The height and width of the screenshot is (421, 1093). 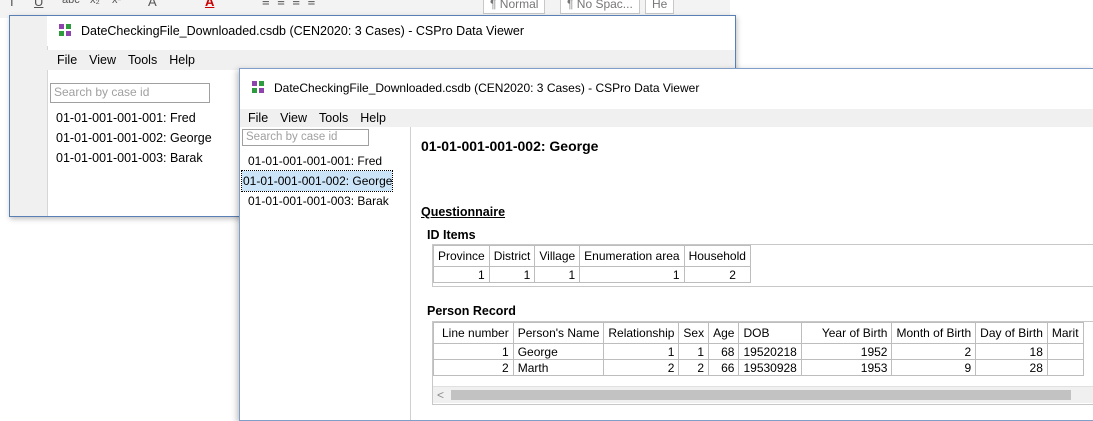 I want to click on col-header: Age, so click(x=724, y=333).